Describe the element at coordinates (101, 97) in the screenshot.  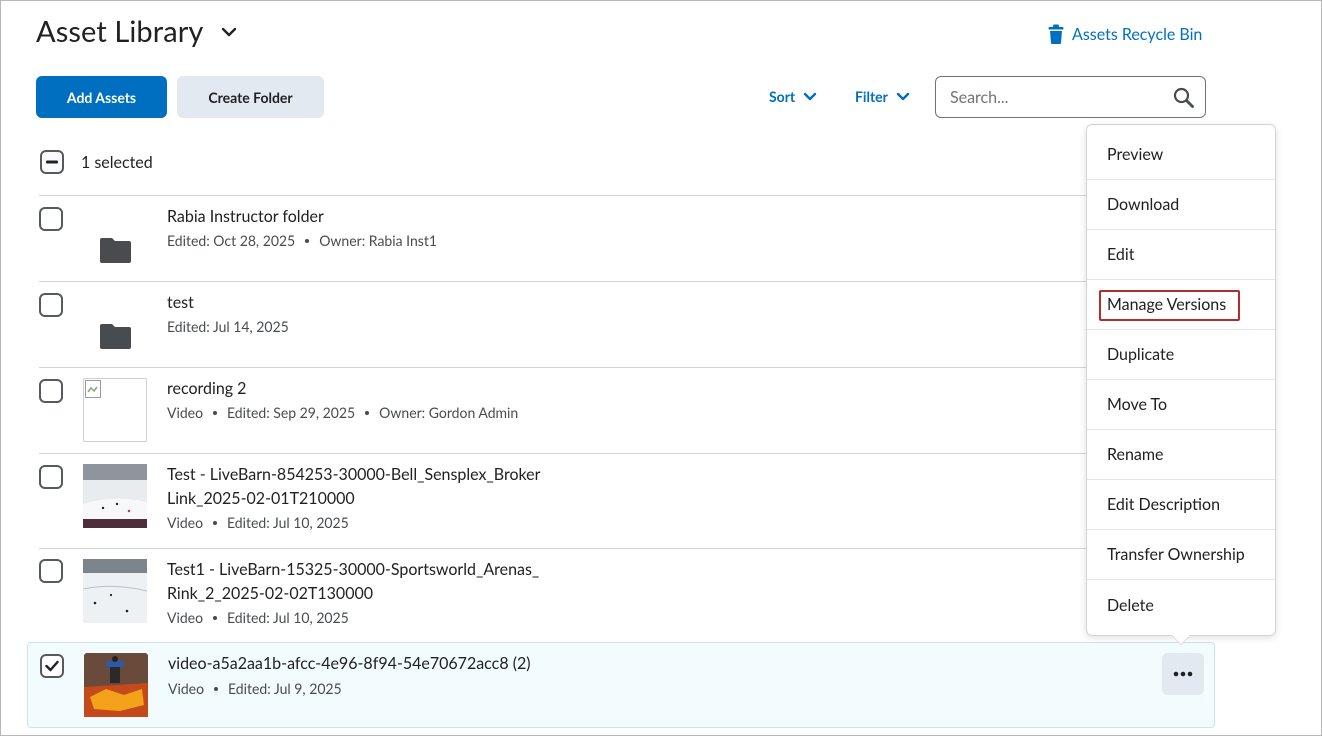
I see `add-assets-button: Add Assets` at that location.